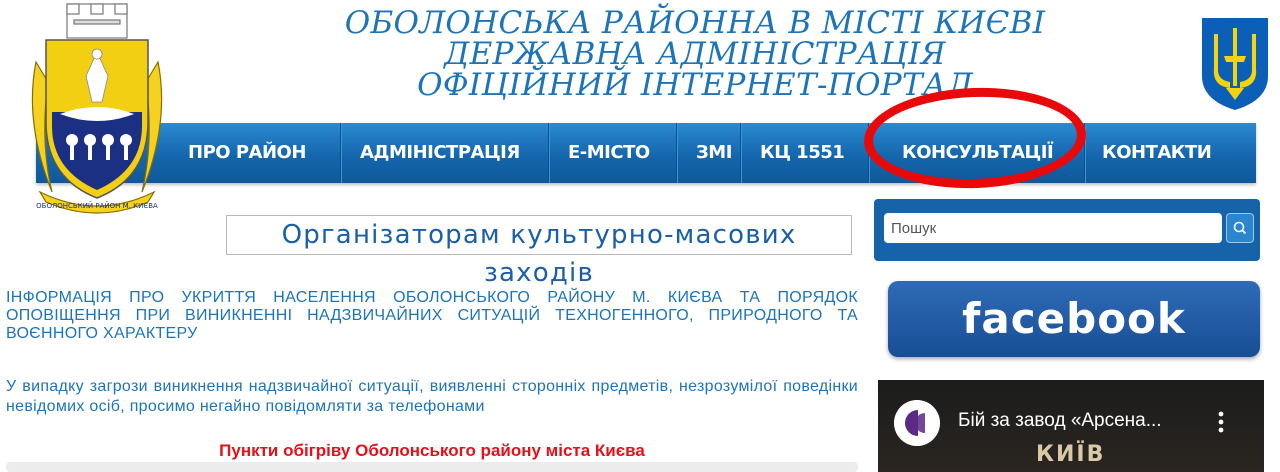 Image resolution: width=1280 pixels, height=472 pixels. I want to click on content-divider, so click(432, 467).